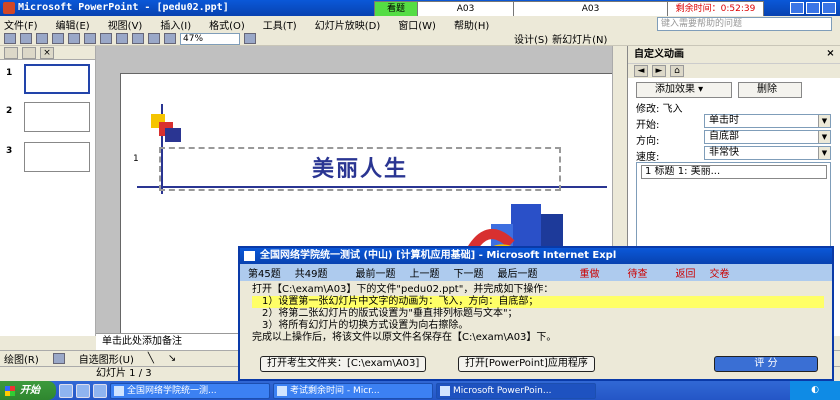  What do you see at coordinates (677, 71) in the screenshot?
I see `home-icon: ⌂` at bounding box center [677, 71].